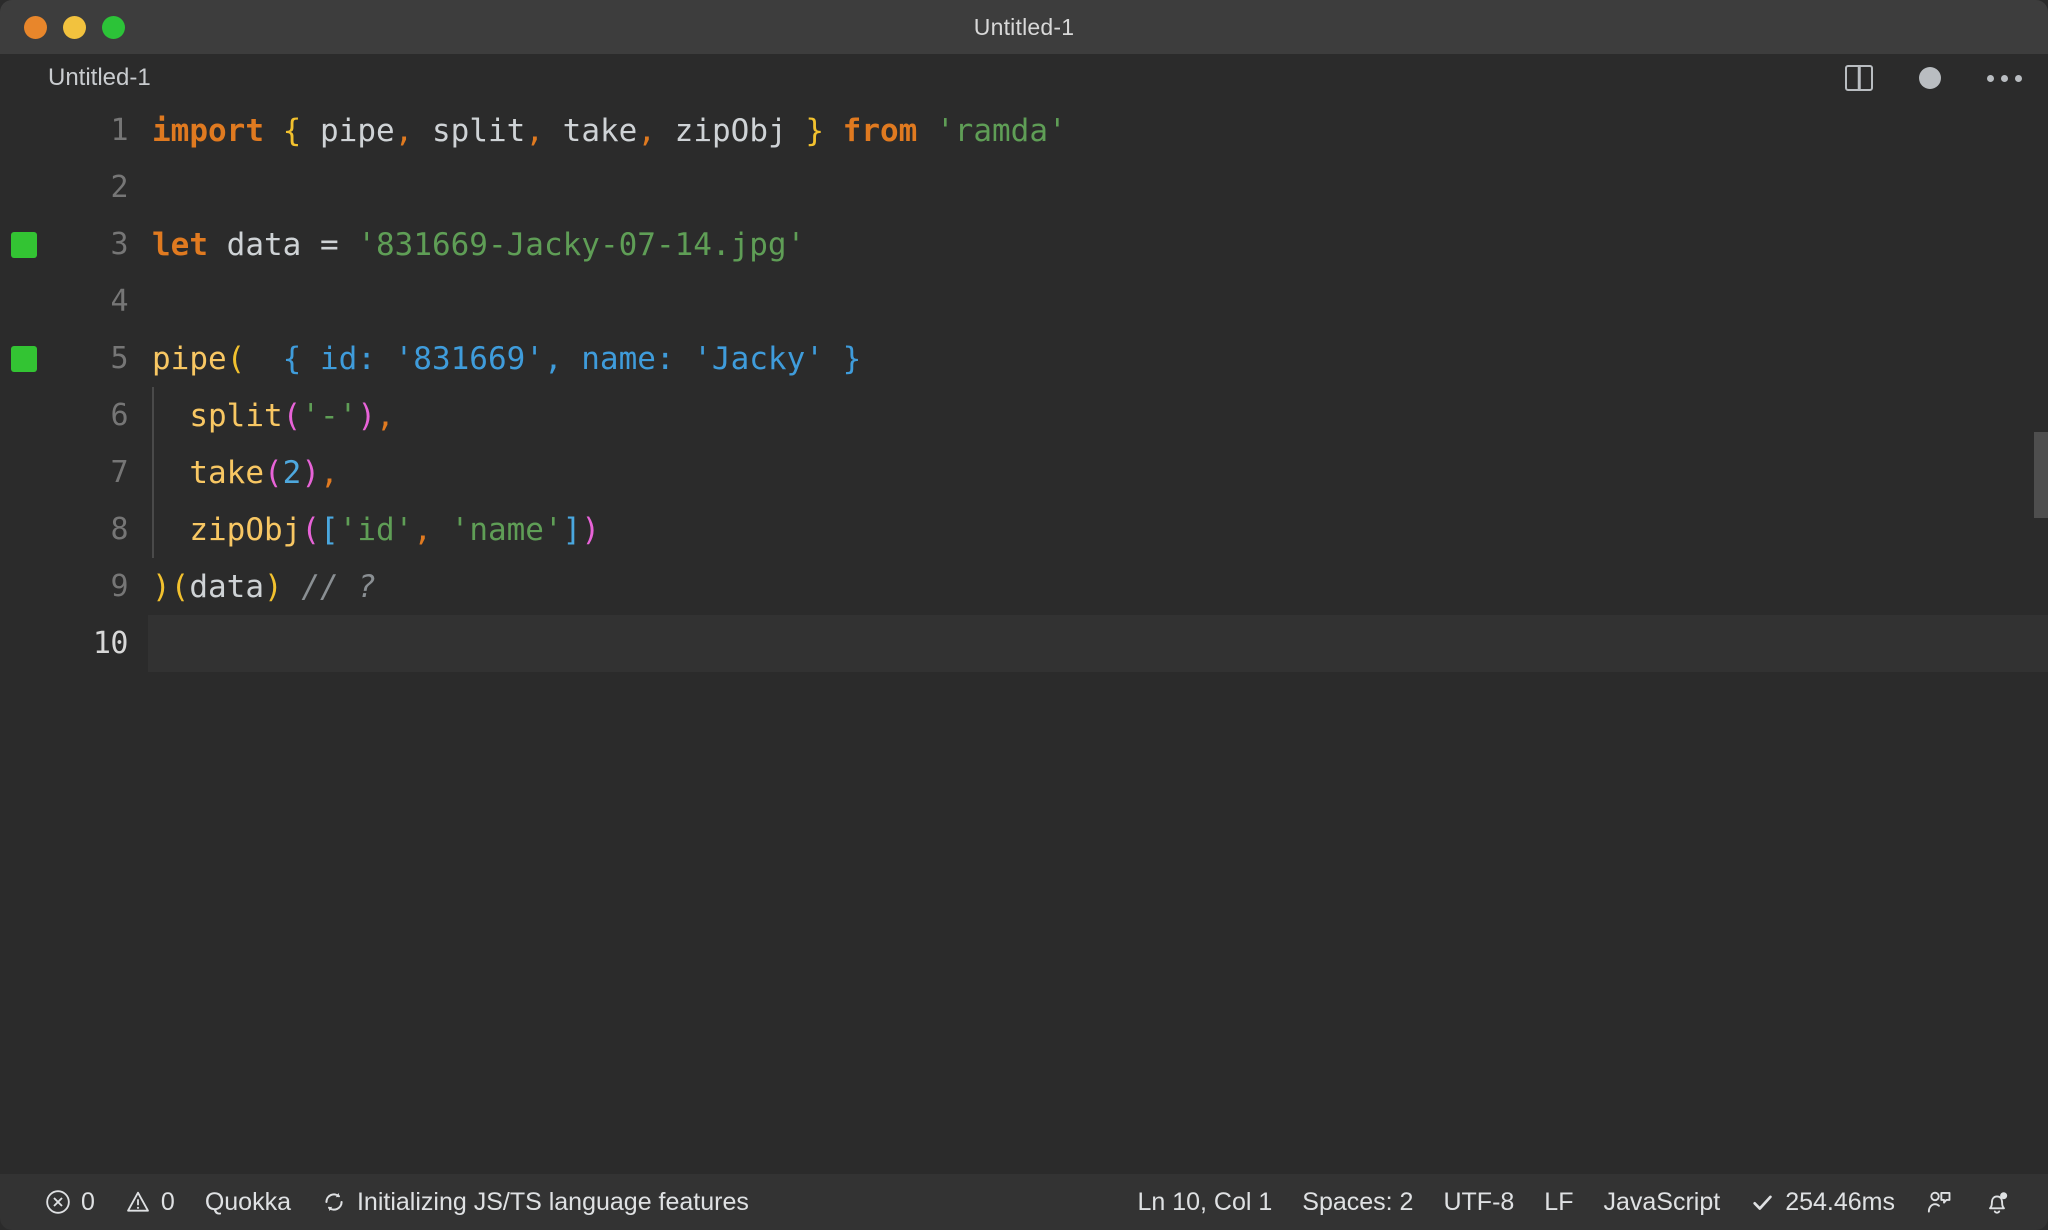  What do you see at coordinates (119, 472) in the screenshot?
I see `line-number: 7` at bounding box center [119, 472].